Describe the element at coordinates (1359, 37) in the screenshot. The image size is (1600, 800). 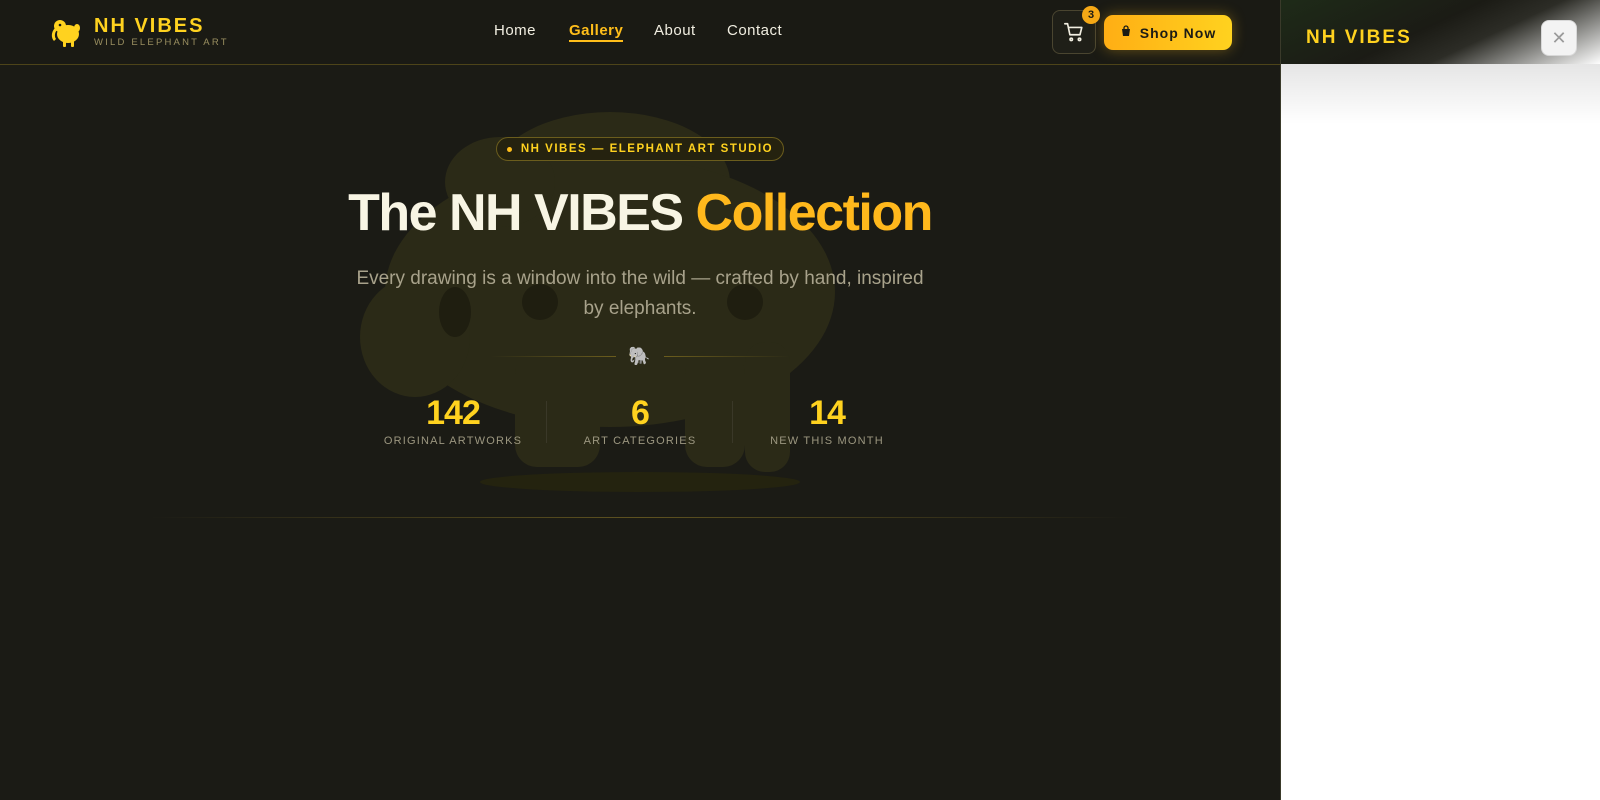
I see `drawer-title: NH VIBES` at that location.